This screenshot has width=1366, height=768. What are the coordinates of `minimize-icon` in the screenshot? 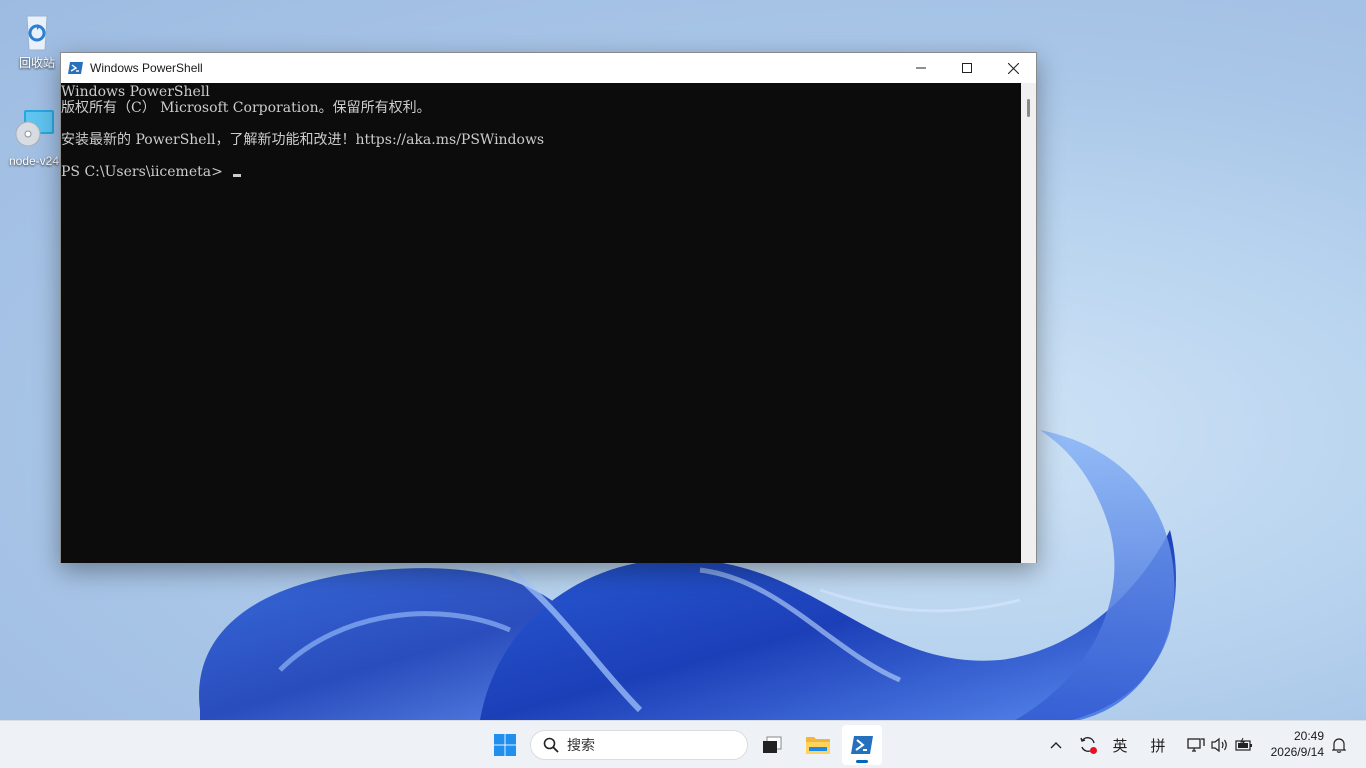 It's located at (921, 68).